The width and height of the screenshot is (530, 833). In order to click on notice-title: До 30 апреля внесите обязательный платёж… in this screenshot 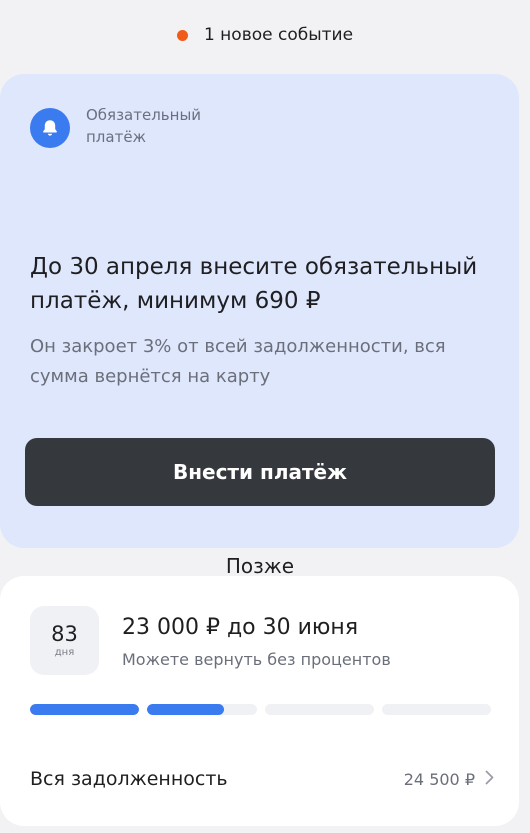, I will do `click(254, 284)`.